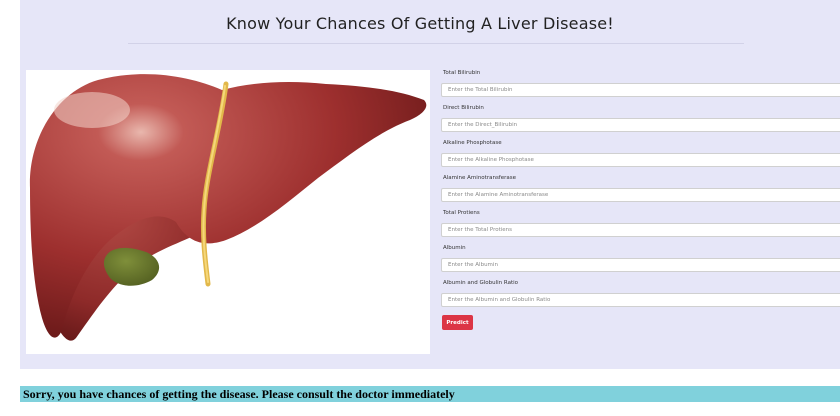 The height and width of the screenshot is (416, 840). I want to click on alkaline-phosphotase-input, so click(640, 160).